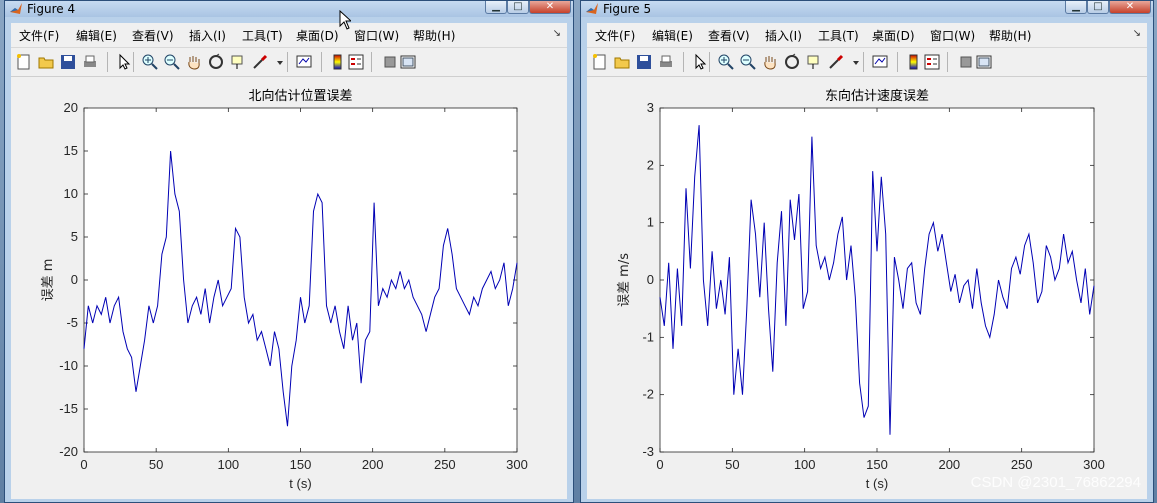 The width and height of the screenshot is (1157, 503). What do you see at coordinates (867, 9) in the screenshot?
I see `figure-5-titlebar: Figure 5 ▁ □ ✕` at bounding box center [867, 9].